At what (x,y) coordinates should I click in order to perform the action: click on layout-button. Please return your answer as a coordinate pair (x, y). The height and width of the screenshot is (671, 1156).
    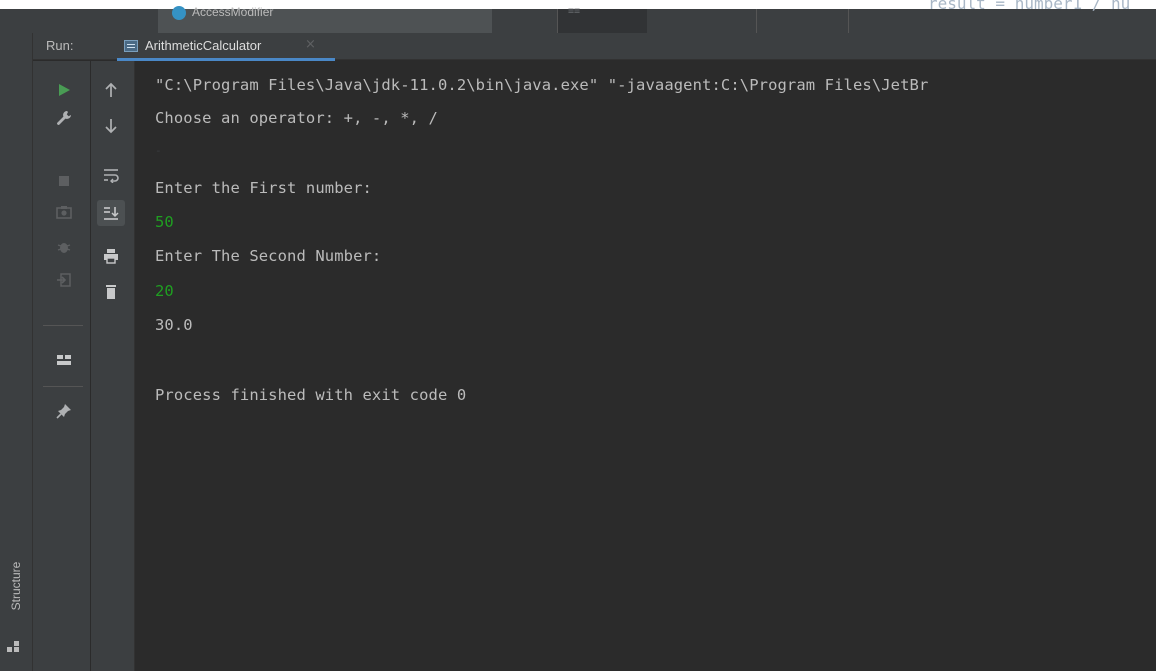
    Looking at the image, I should click on (64, 360).